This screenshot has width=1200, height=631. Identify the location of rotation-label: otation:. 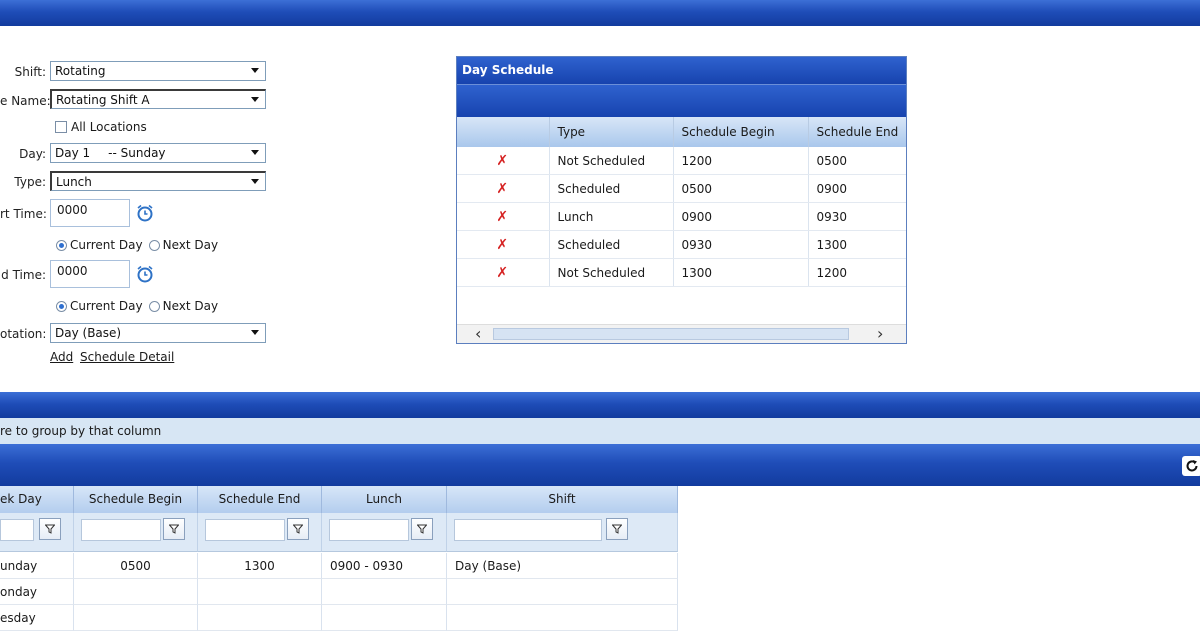
(23, 334).